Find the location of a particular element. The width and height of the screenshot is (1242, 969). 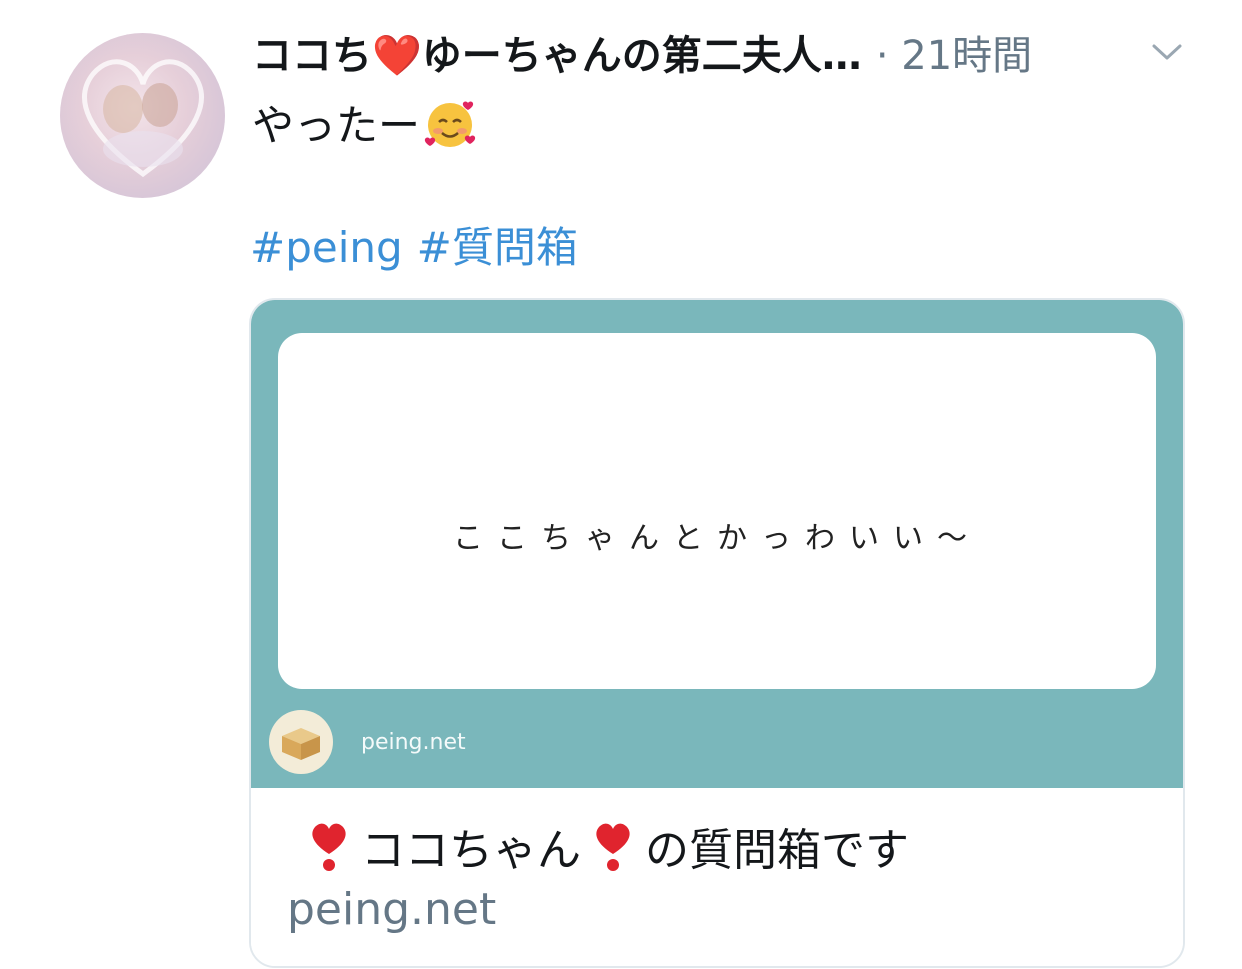

card-title: ココちゃん の質問箱です is located at coordinates (603, 846).